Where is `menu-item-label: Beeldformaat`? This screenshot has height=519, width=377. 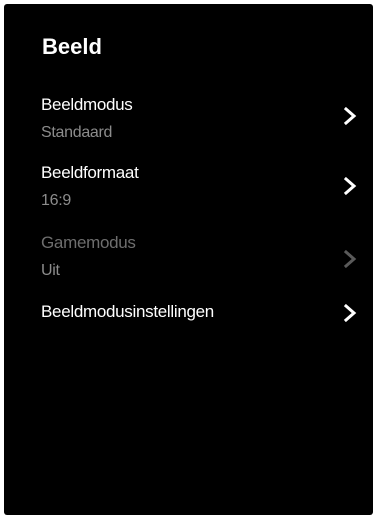
menu-item-label: Beeldformaat is located at coordinates (90, 172).